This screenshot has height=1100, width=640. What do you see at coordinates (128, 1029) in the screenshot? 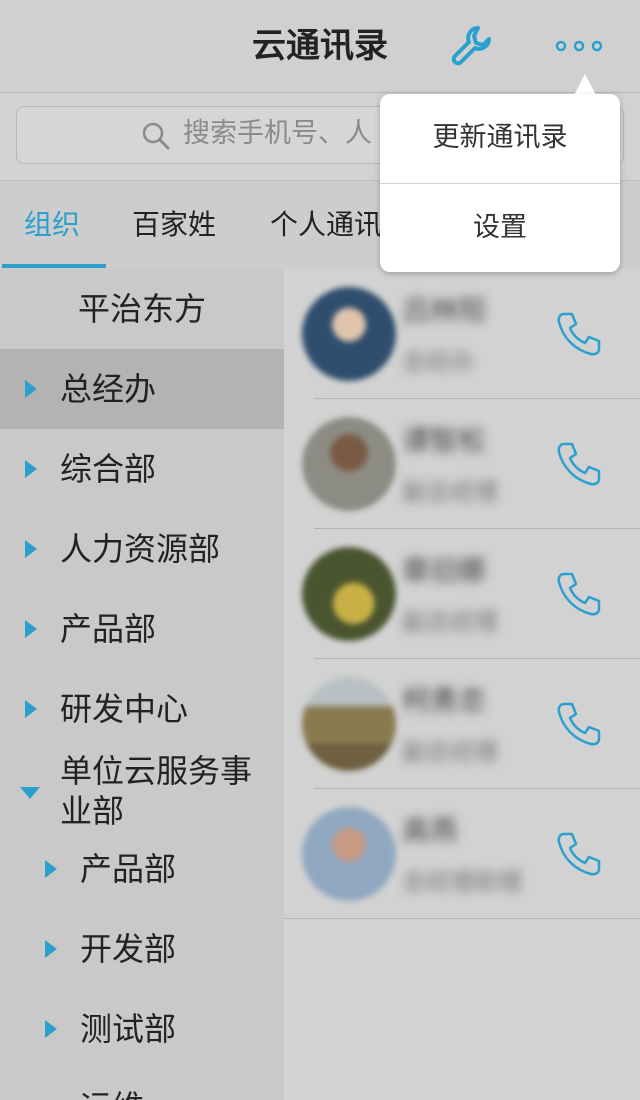
I see `dept-label: 测试部` at bounding box center [128, 1029].